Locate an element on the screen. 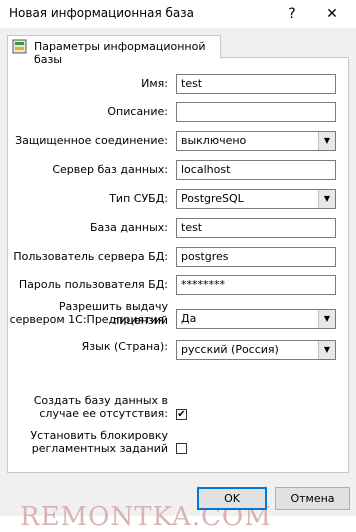  secure-connection-value: выключено is located at coordinates (214, 140).